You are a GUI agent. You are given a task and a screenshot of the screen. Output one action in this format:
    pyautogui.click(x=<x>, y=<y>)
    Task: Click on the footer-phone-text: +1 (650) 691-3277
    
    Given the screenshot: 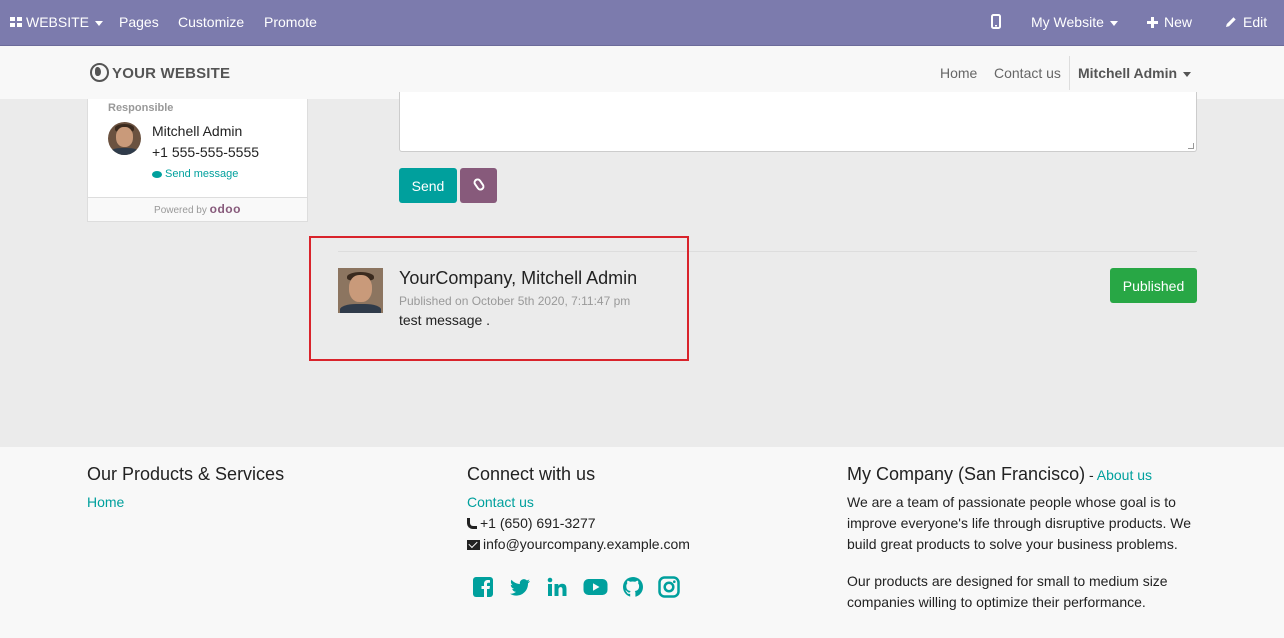 What is the action you would take?
    pyautogui.click(x=538, y=523)
    